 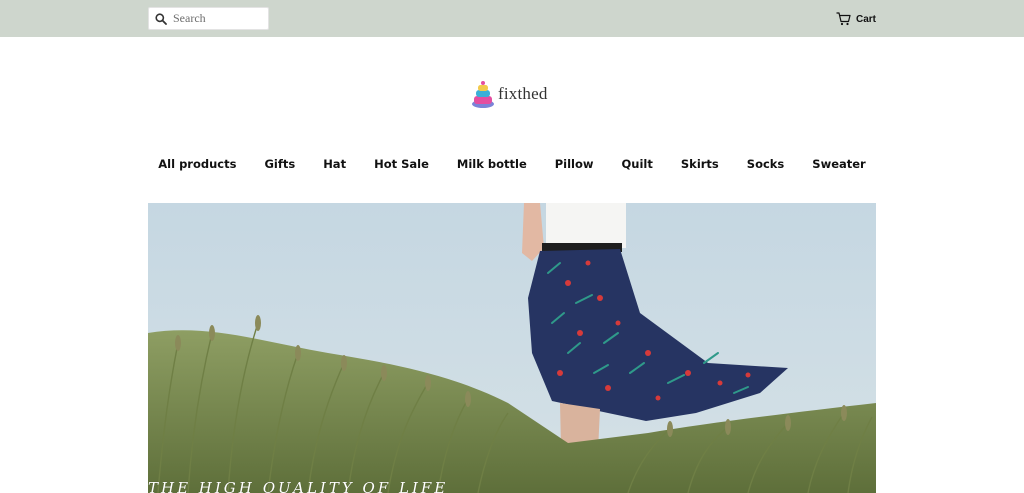 I want to click on nav-item-skirts: Skirts, so click(x=700, y=166).